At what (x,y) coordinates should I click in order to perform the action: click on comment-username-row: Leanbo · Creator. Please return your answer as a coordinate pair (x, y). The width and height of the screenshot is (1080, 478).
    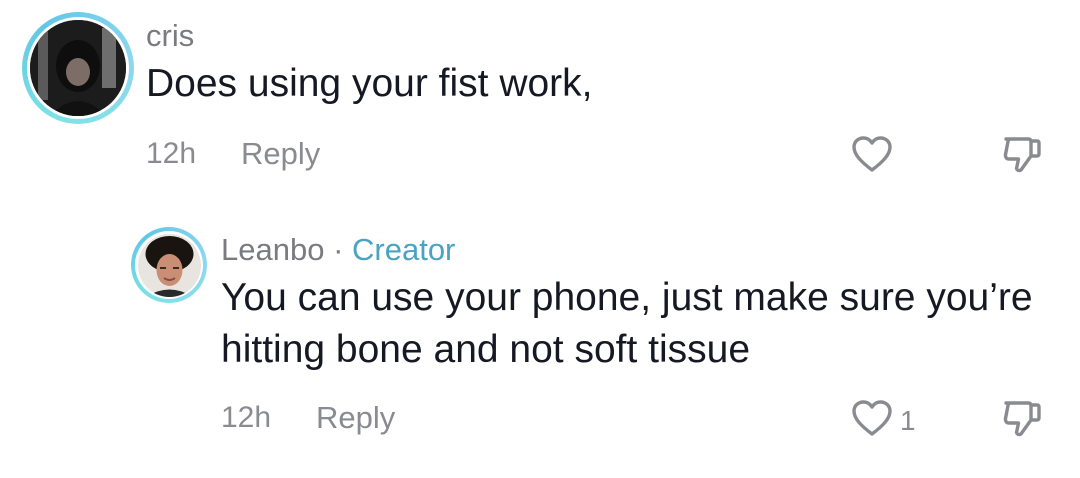
    Looking at the image, I should click on (338, 250).